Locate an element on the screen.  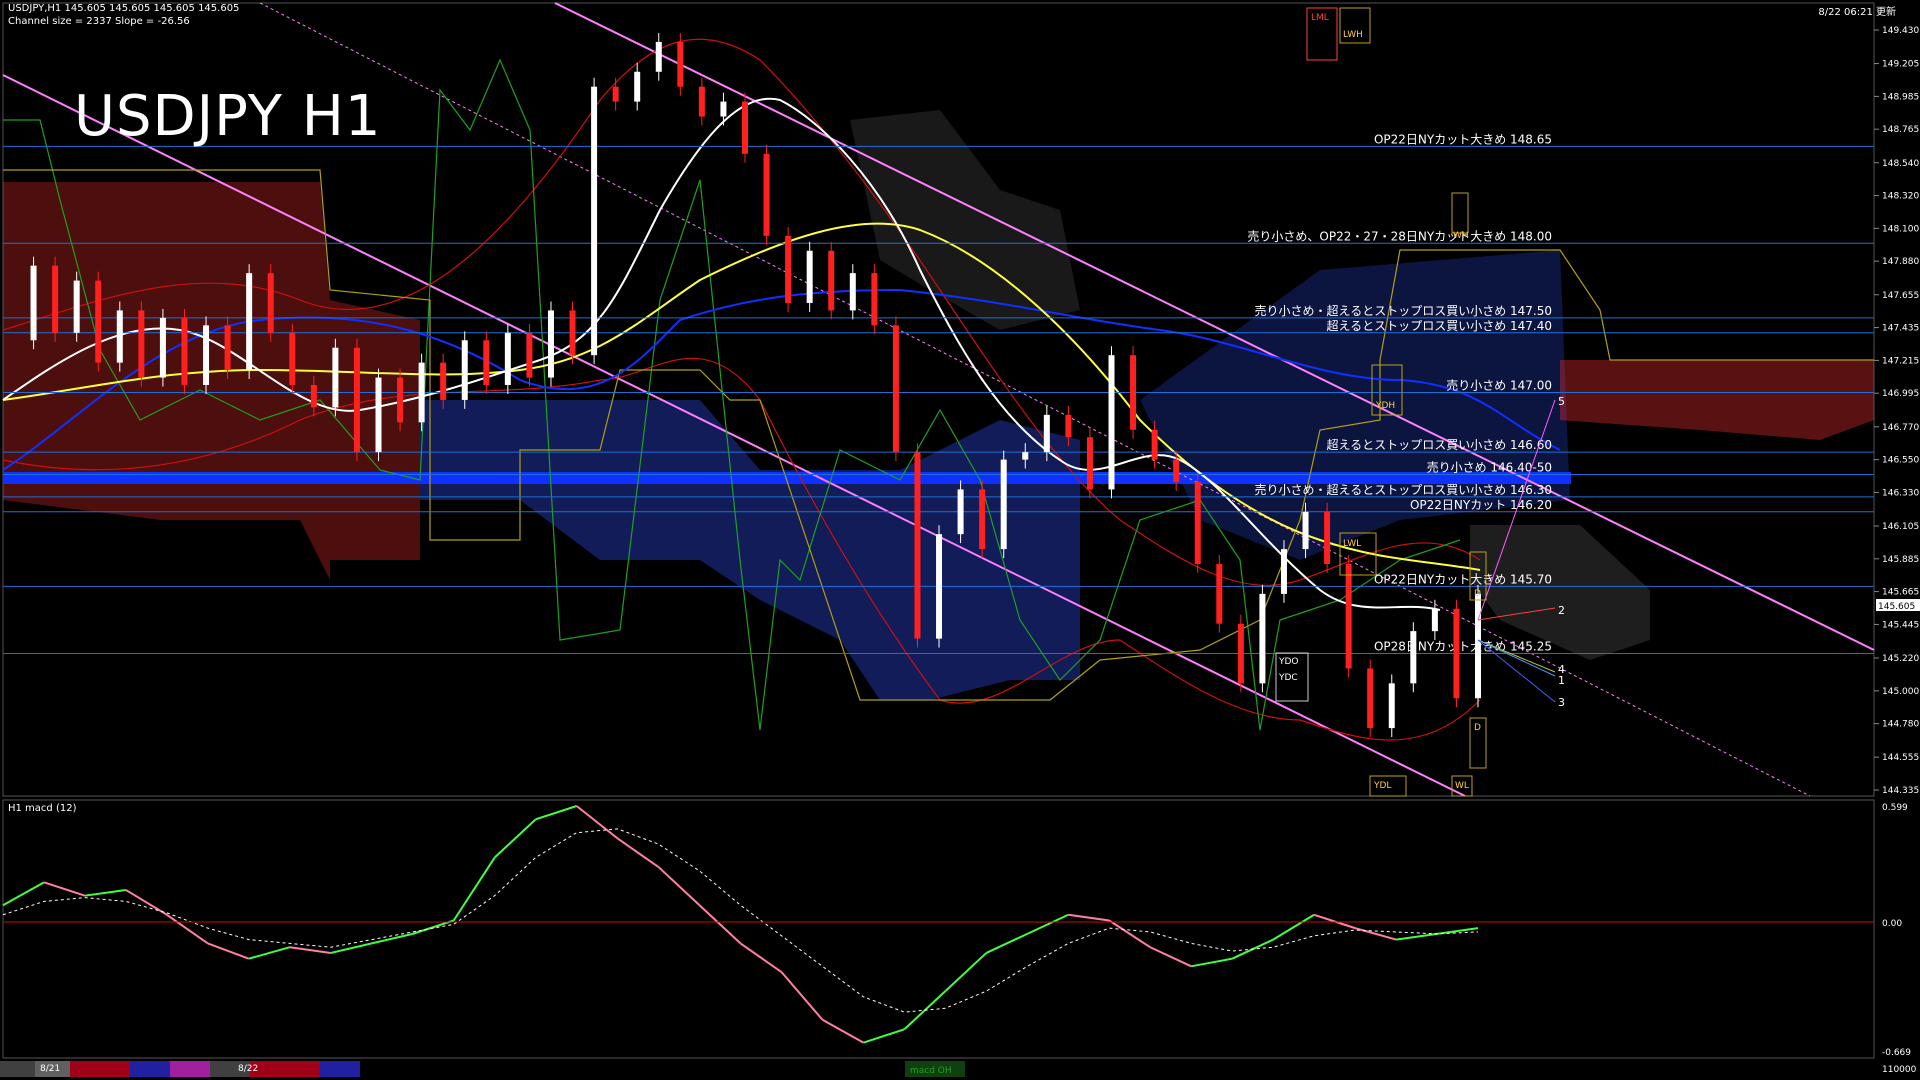
price-tick-label: 146.770 is located at coordinates (1900, 428).